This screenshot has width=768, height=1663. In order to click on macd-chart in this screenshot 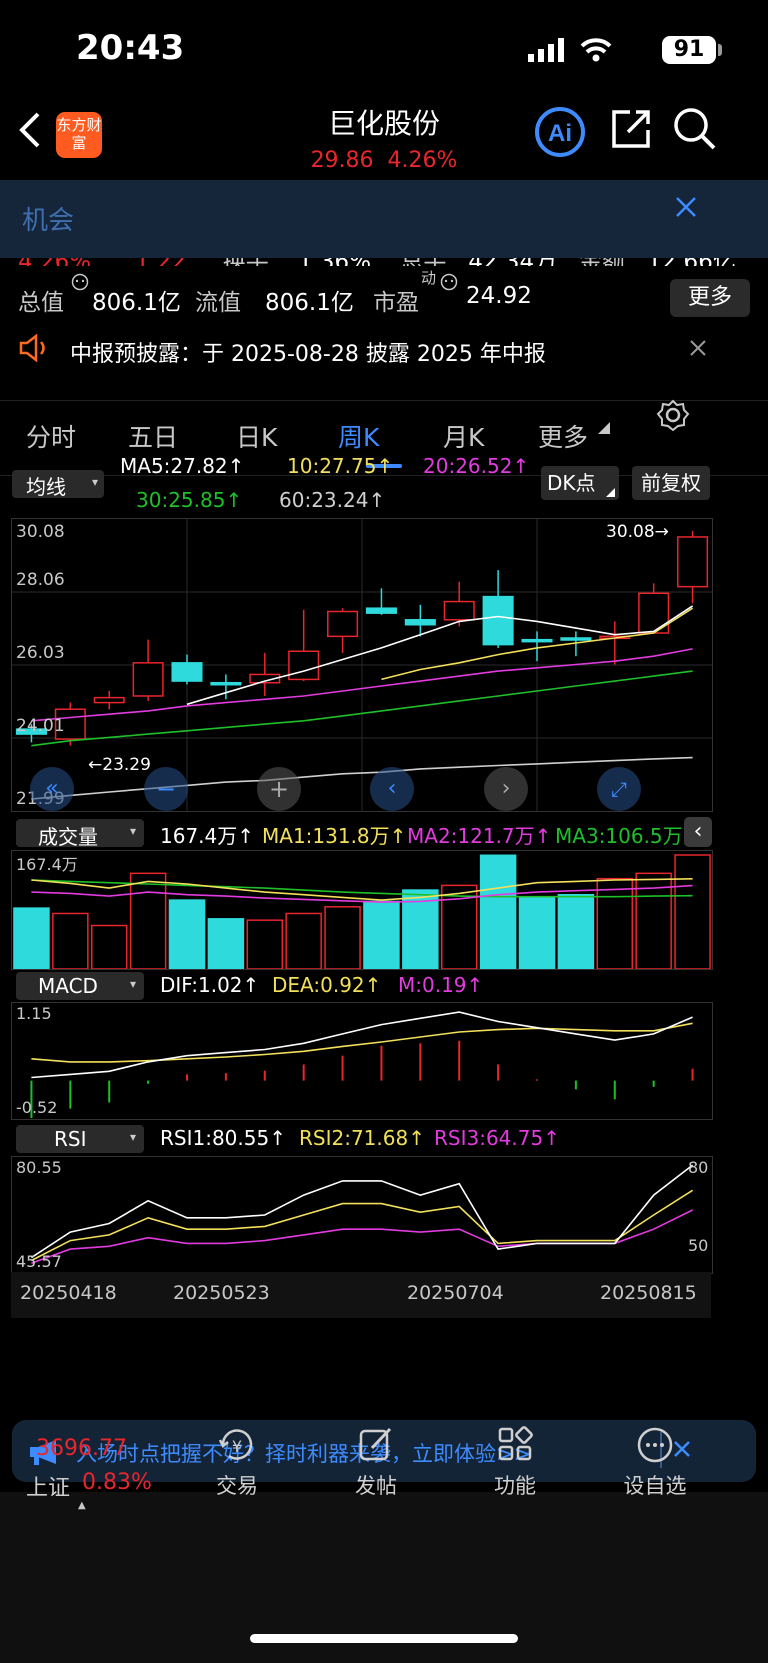, I will do `click(362, 1061)`.